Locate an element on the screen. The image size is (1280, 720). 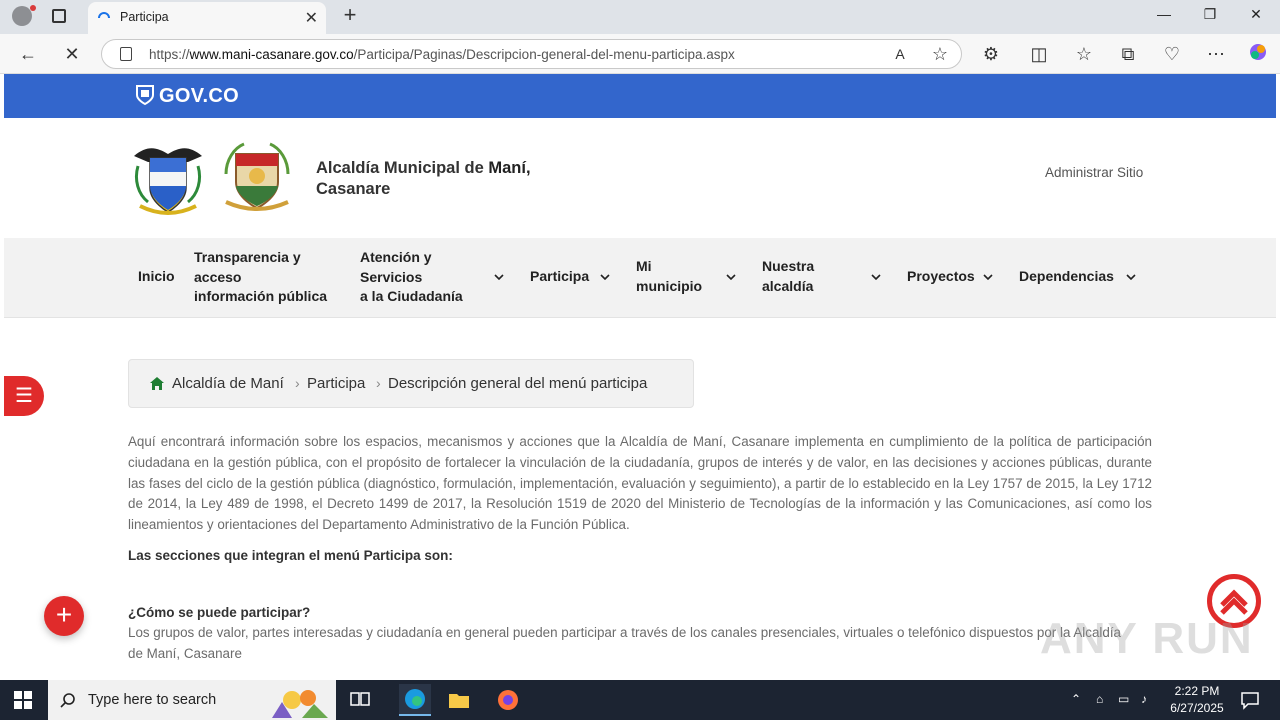
back-arrow-icon: ← is located at coordinates (28, 54).